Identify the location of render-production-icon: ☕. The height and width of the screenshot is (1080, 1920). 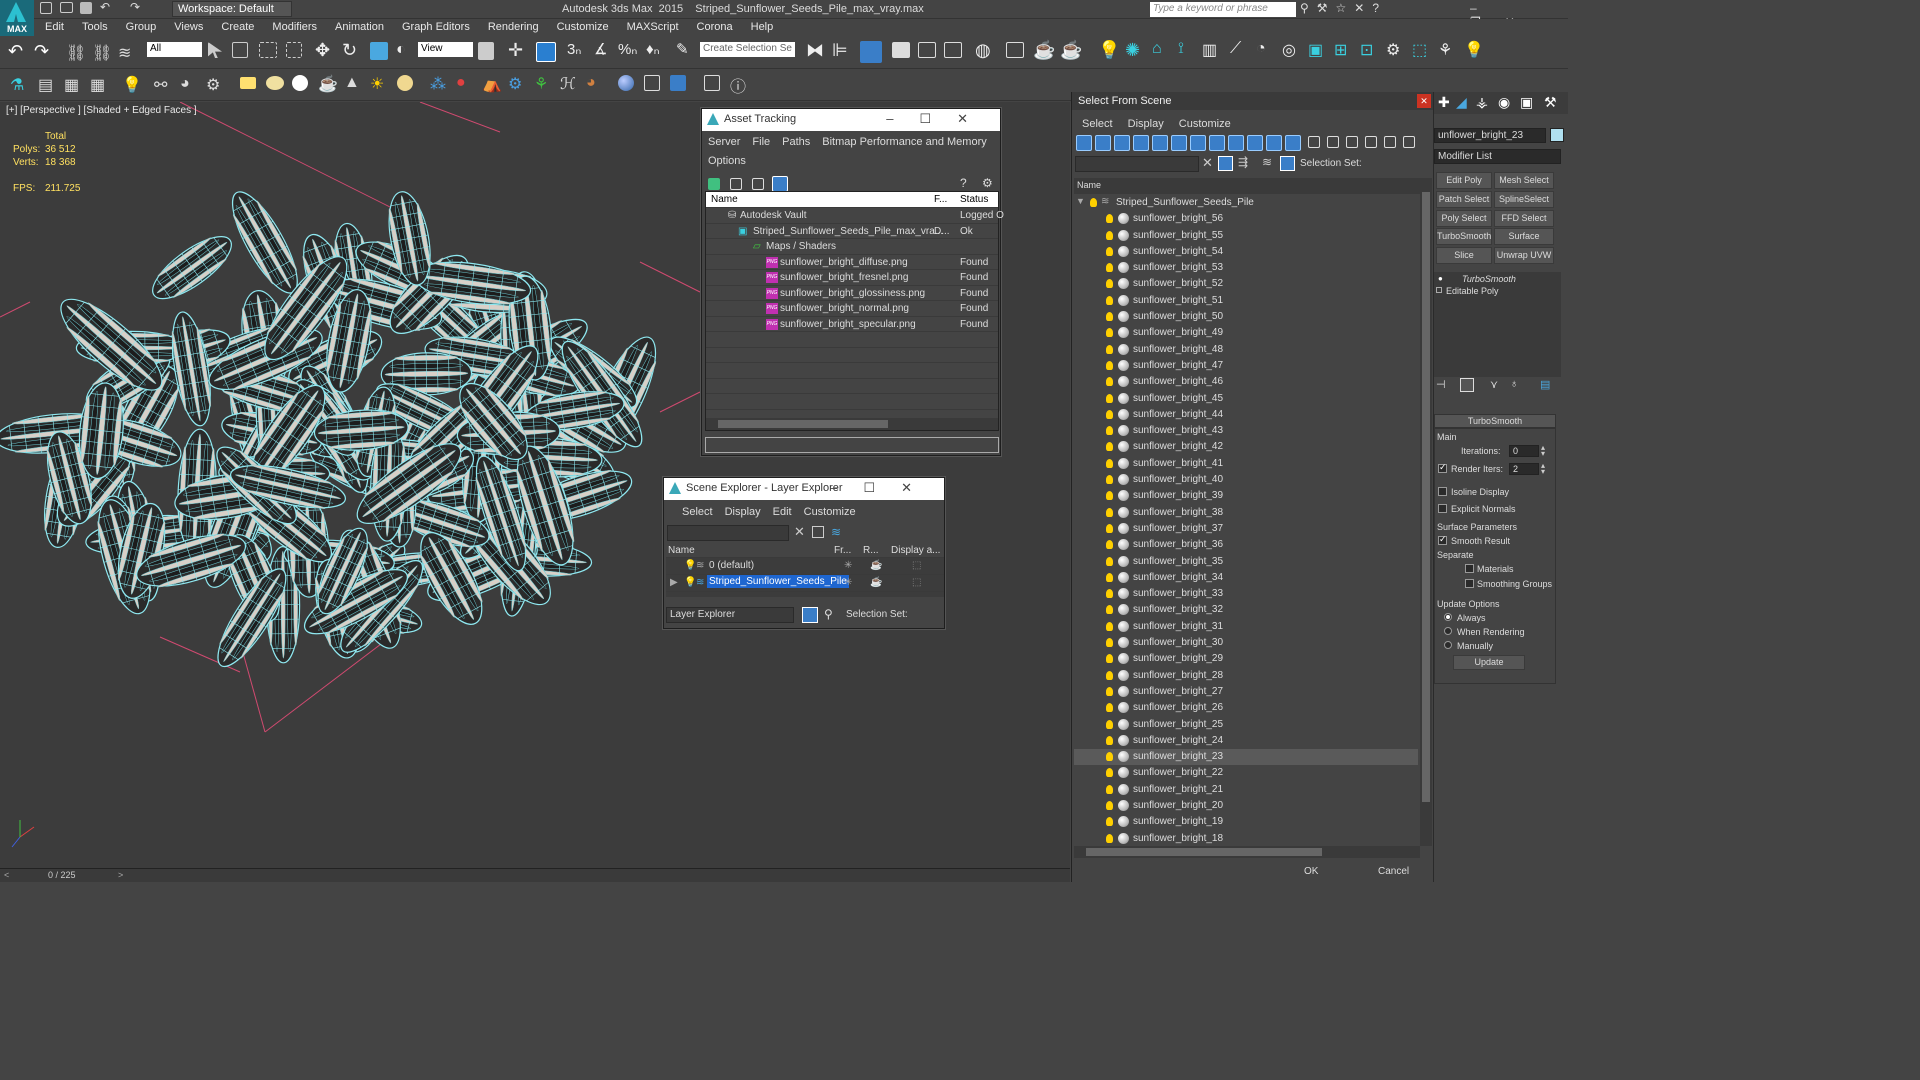
(1071, 50).